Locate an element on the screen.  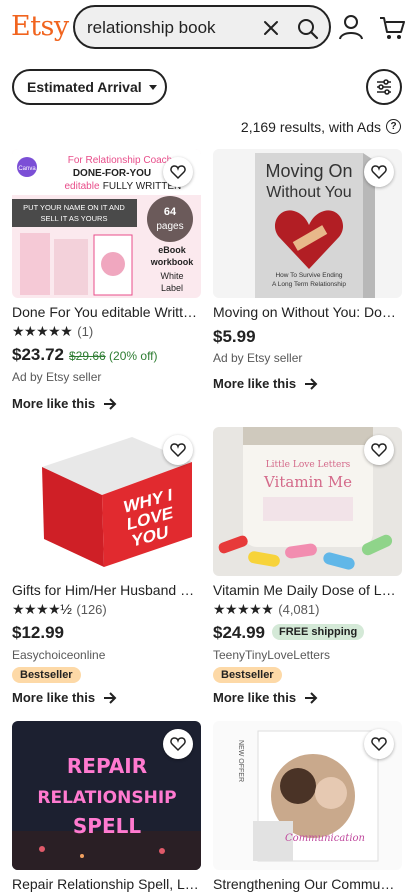
rating: ★★★★½ (126) is located at coordinates (59, 609).